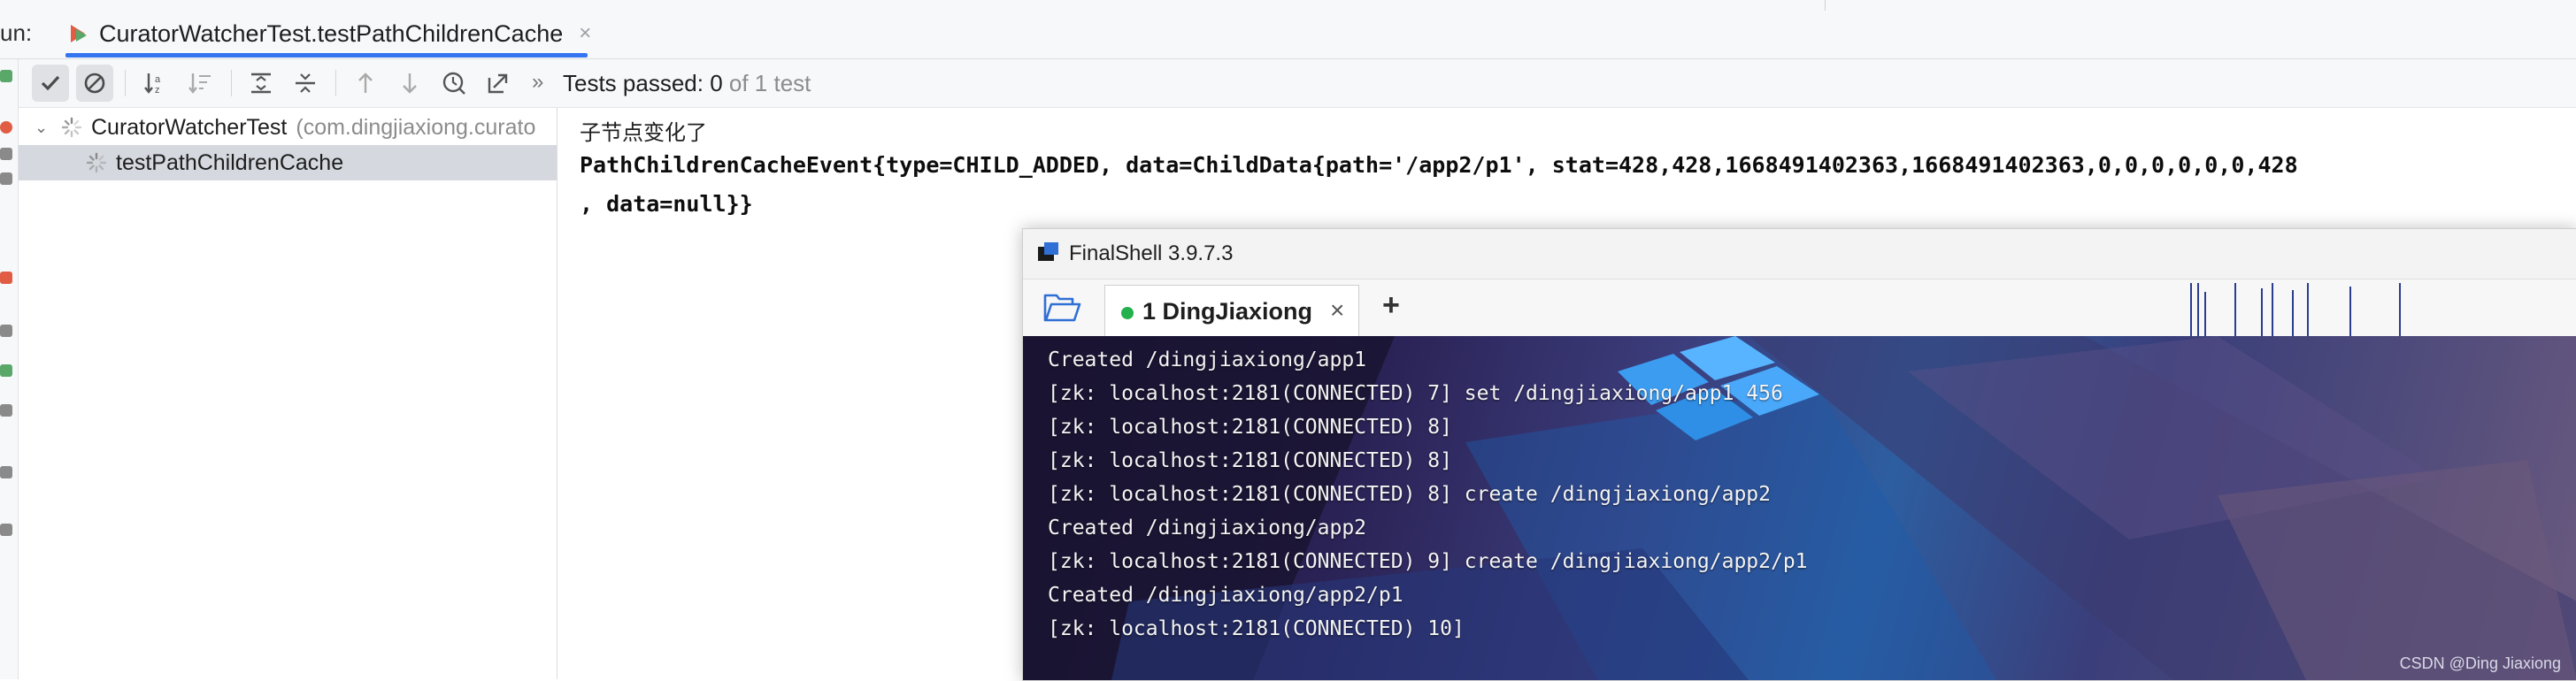 The image size is (2576, 681). I want to click on toggle-icon, so click(6, 154).